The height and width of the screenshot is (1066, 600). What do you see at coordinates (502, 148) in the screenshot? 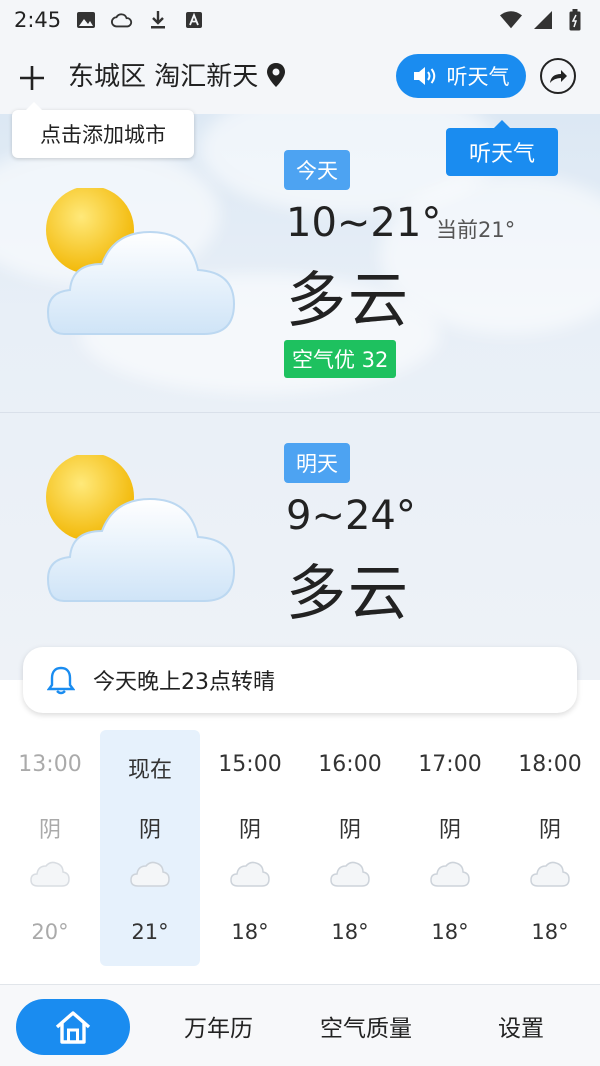
I see `listen-weather-tooltip: 听天气` at bounding box center [502, 148].